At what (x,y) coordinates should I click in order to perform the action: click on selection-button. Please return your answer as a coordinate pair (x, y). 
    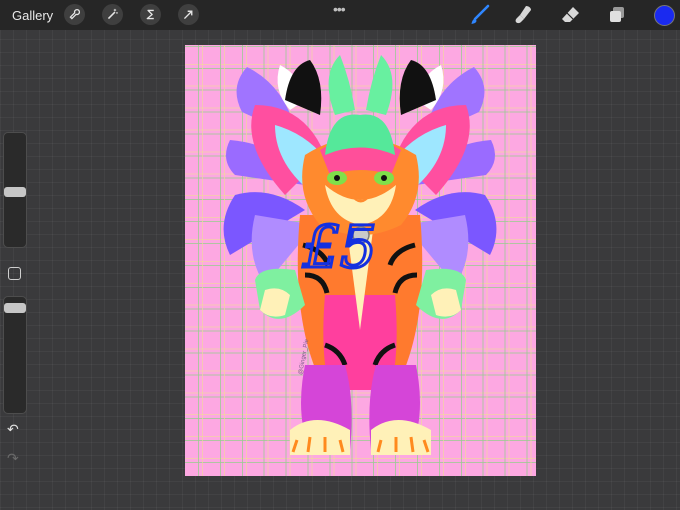
    Looking at the image, I should click on (150, 14).